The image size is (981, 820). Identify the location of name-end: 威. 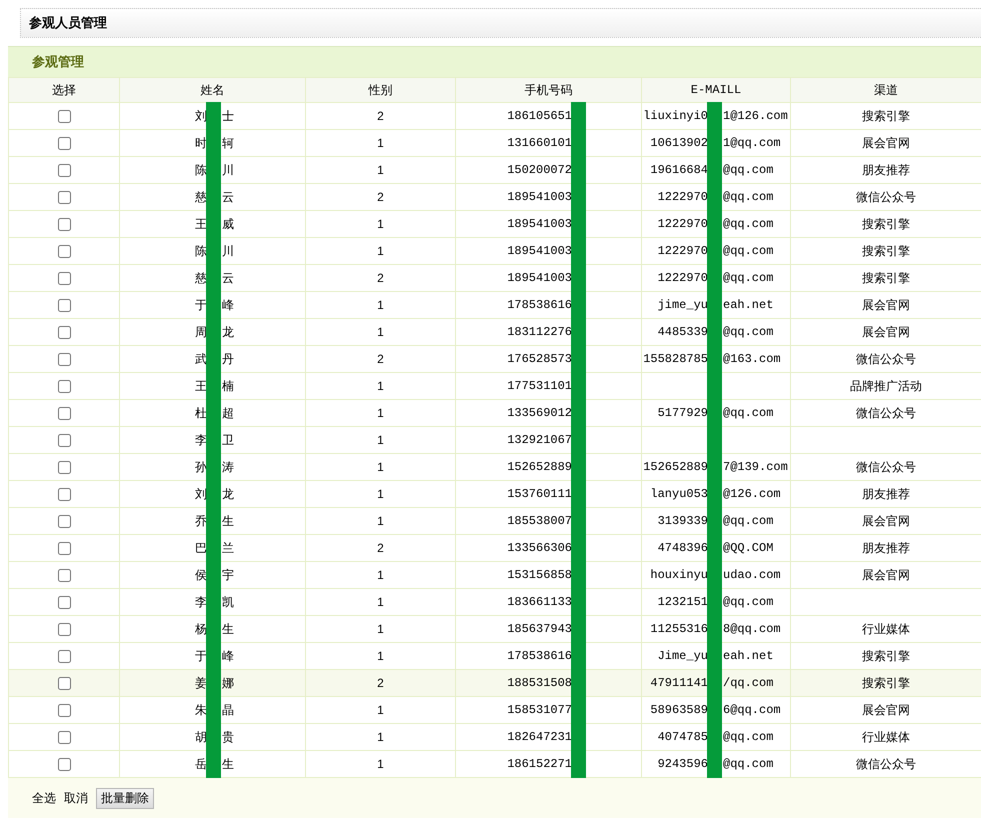
(228, 224).